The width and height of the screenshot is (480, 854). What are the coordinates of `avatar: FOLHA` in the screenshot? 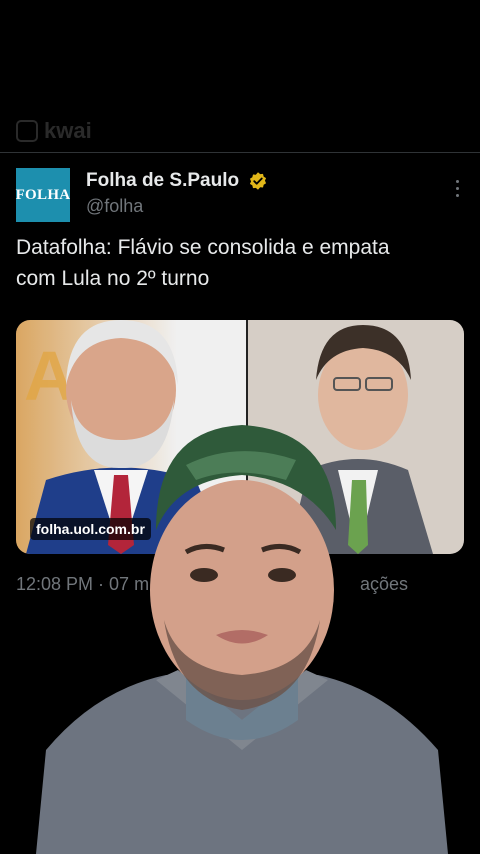 It's located at (43, 195).